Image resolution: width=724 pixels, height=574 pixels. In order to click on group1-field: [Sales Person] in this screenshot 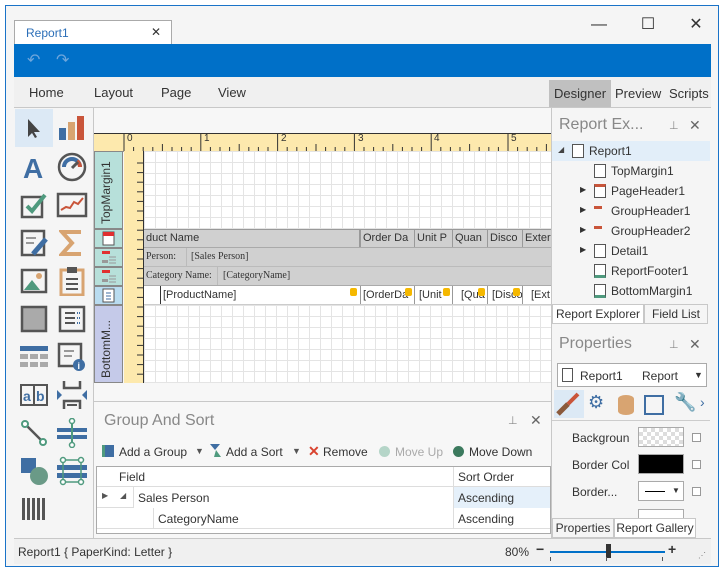, I will do `click(264, 257)`.